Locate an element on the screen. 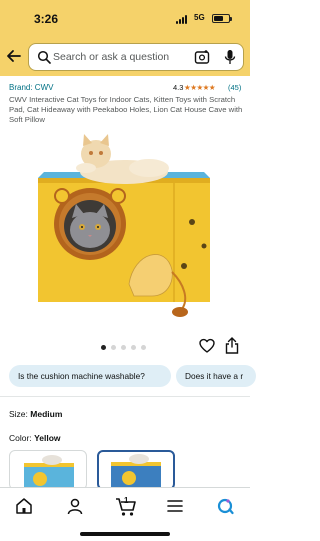 This screenshot has width=320, height=541. battery-icon is located at coordinates (222, 18).